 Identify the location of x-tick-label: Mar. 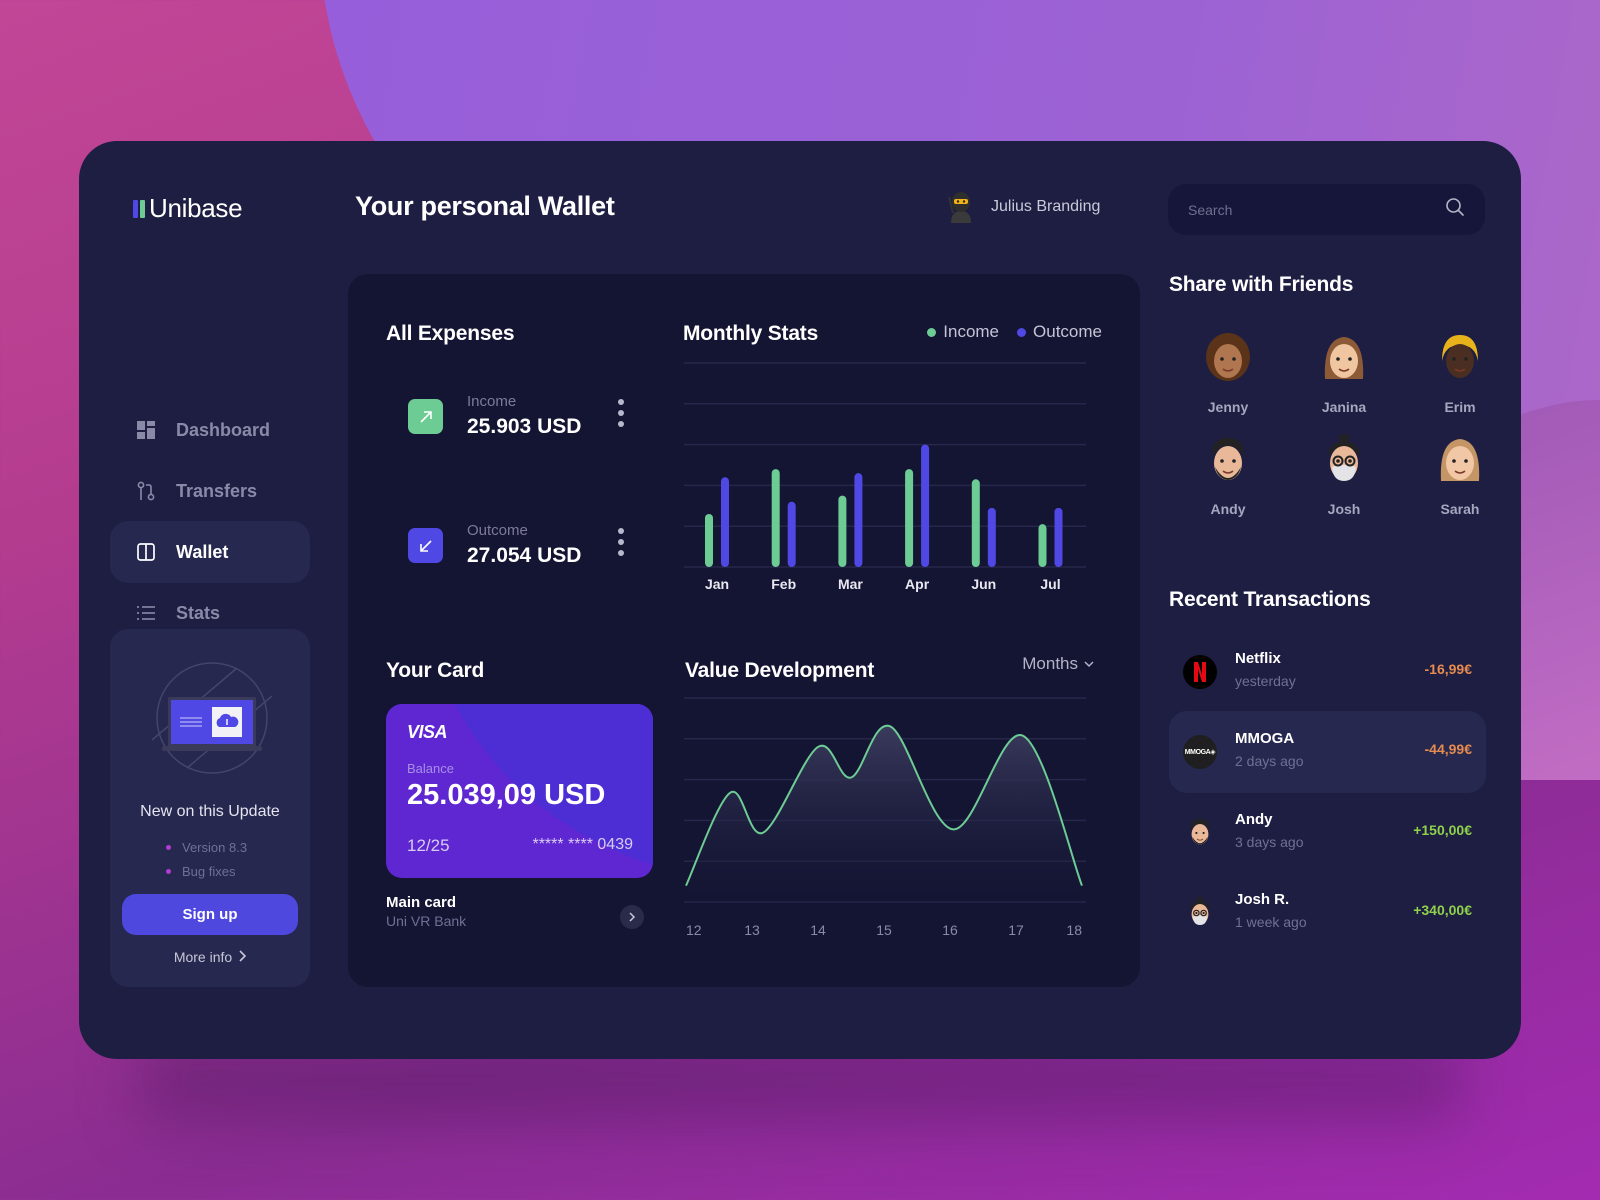
(850, 584).